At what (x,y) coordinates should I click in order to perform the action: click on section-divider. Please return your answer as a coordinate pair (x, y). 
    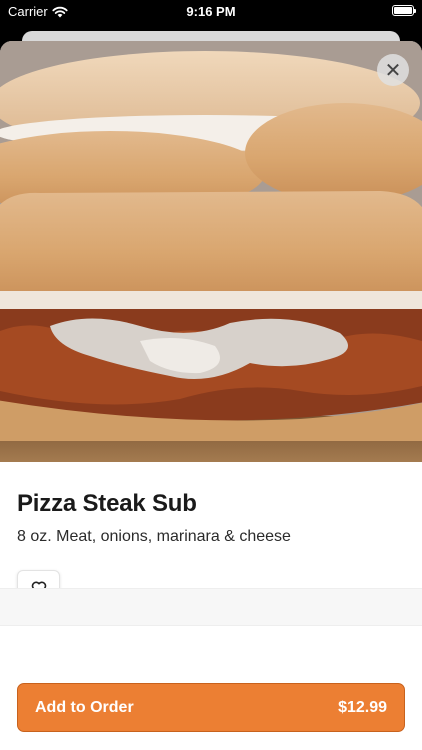
    Looking at the image, I should click on (211, 607).